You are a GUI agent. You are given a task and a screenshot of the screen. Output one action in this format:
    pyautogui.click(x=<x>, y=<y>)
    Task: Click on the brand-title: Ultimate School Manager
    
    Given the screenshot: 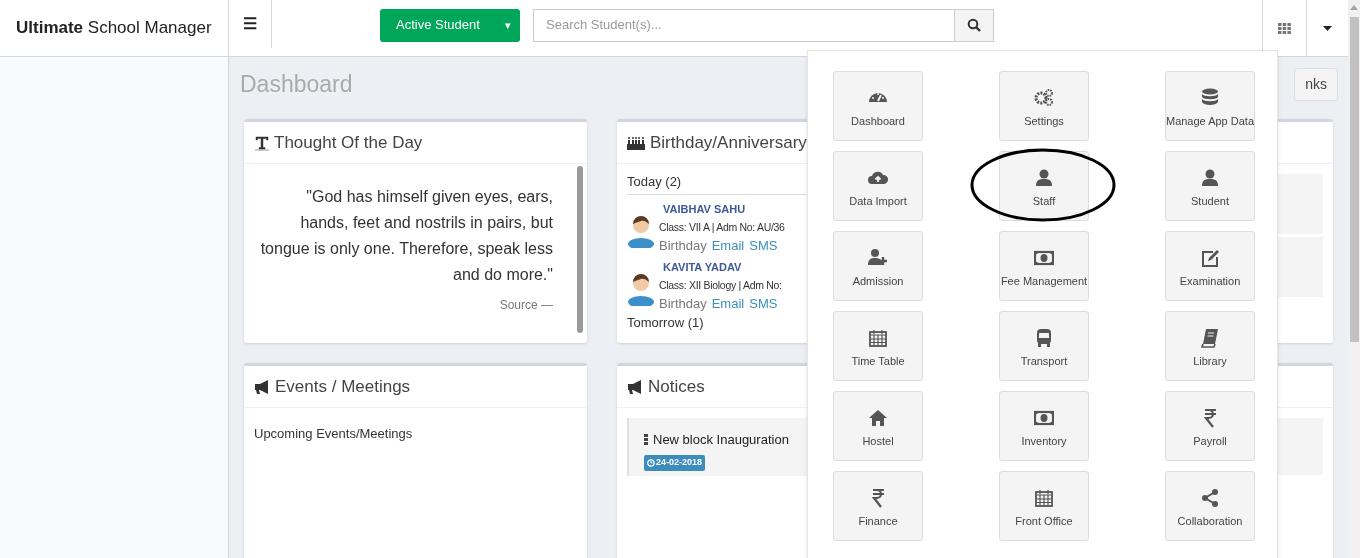 What is the action you would take?
    pyautogui.click(x=114, y=28)
    